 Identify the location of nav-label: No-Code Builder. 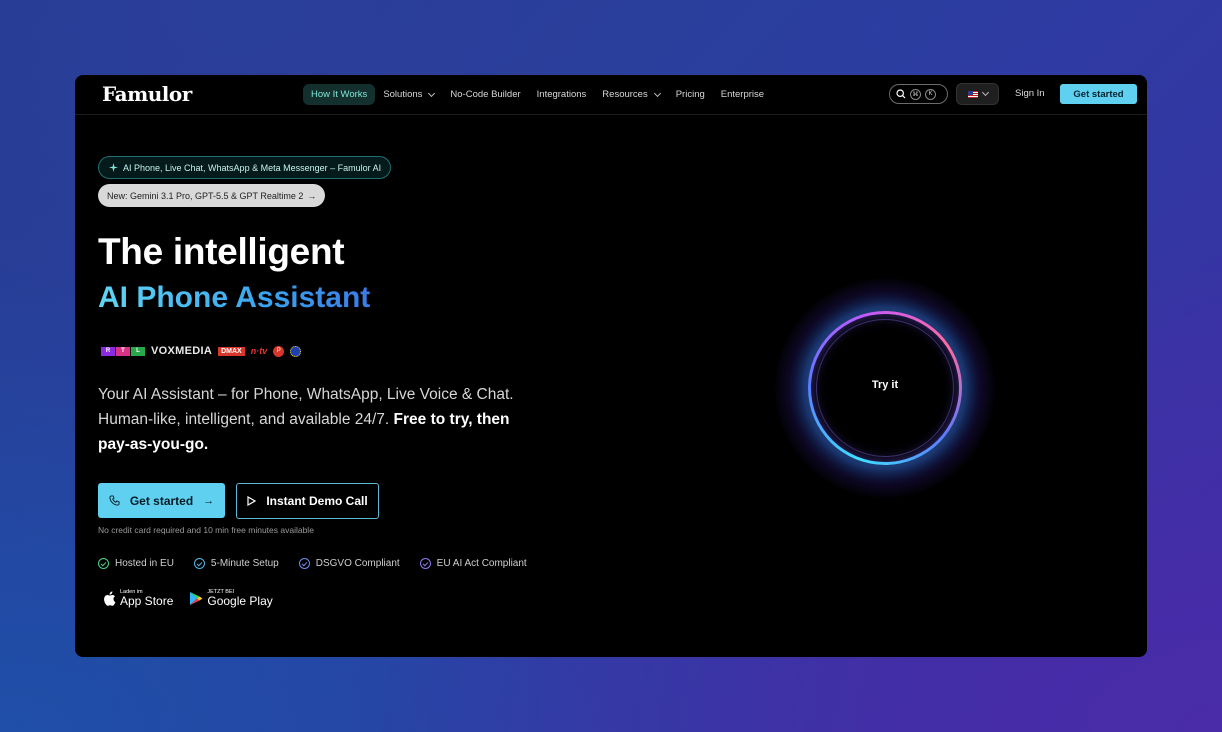
(485, 94).